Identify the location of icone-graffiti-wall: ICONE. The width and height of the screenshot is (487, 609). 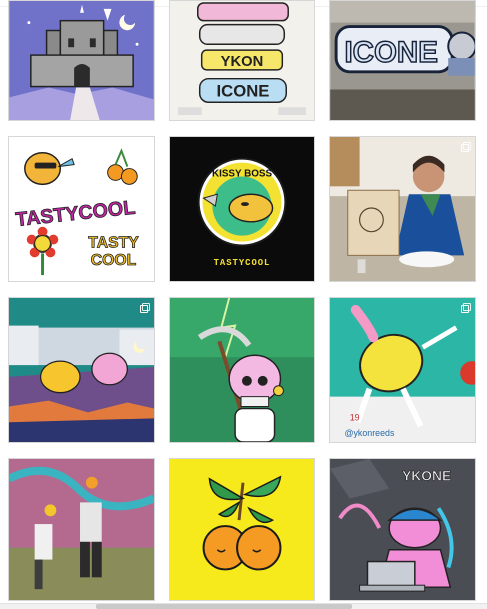
(402, 60).